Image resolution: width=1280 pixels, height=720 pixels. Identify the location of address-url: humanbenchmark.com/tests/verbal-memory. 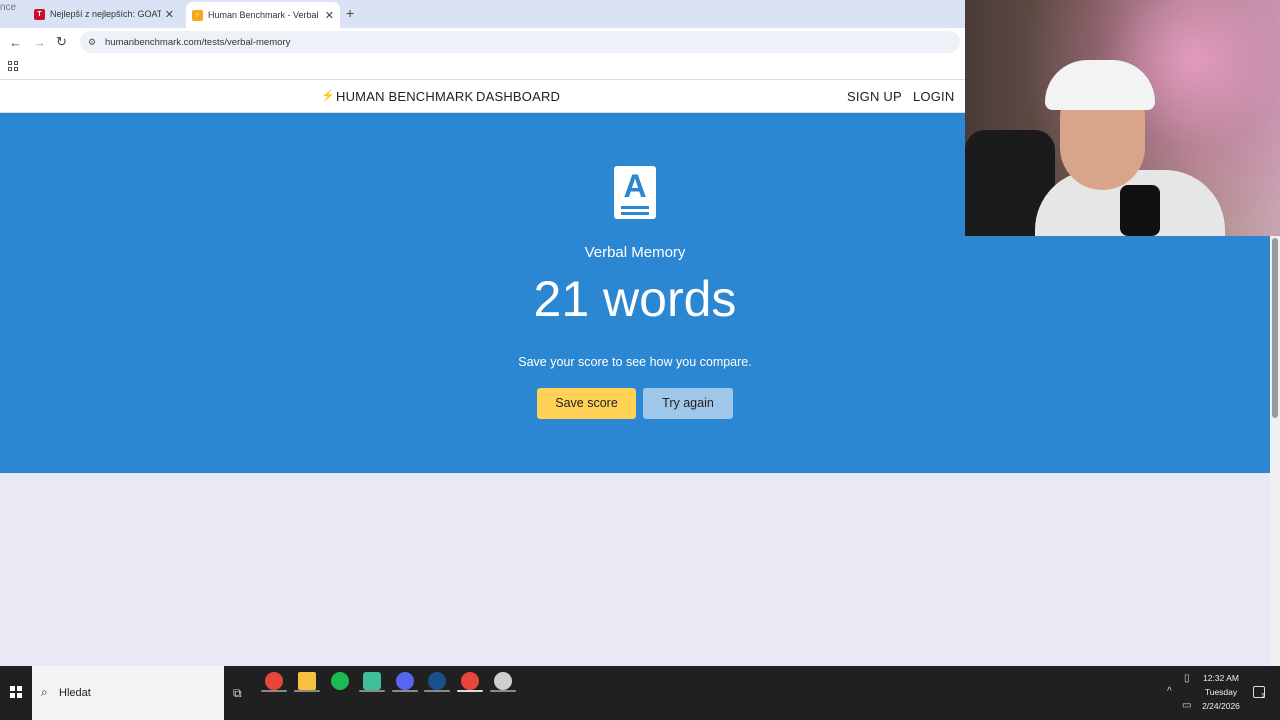
(197, 42).